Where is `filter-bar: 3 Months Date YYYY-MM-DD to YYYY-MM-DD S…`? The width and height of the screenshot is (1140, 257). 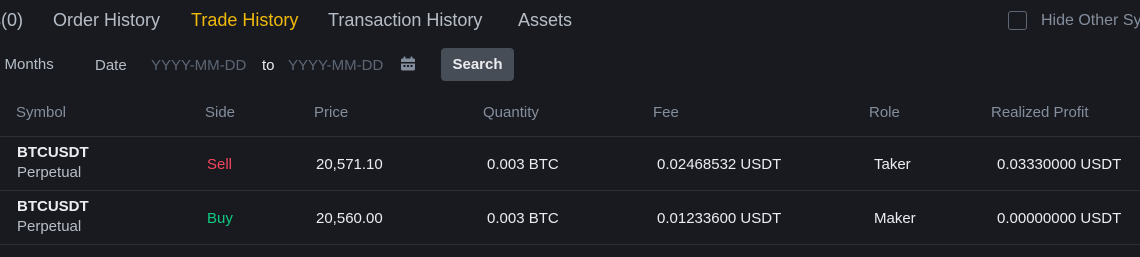
filter-bar: 3 Months Date YYYY-MM-DD to YYYY-MM-DD S… is located at coordinates (570, 65).